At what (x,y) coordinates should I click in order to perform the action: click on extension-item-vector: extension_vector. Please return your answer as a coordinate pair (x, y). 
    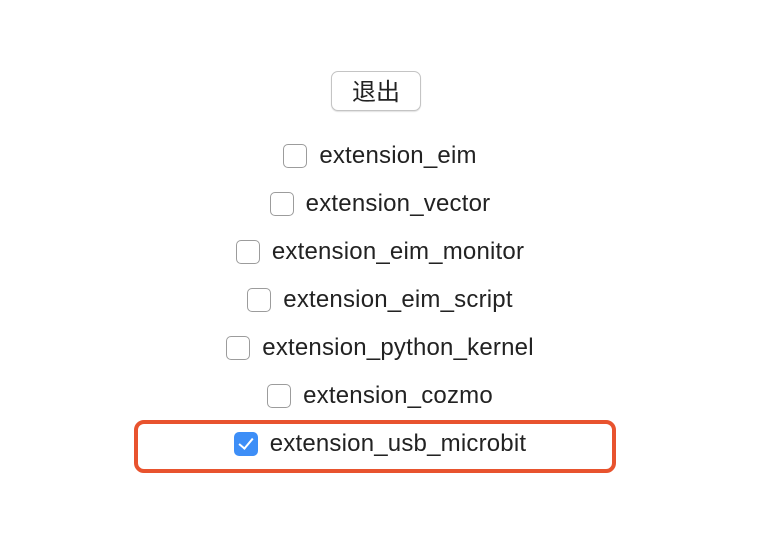
    Looking at the image, I should click on (380, 204).